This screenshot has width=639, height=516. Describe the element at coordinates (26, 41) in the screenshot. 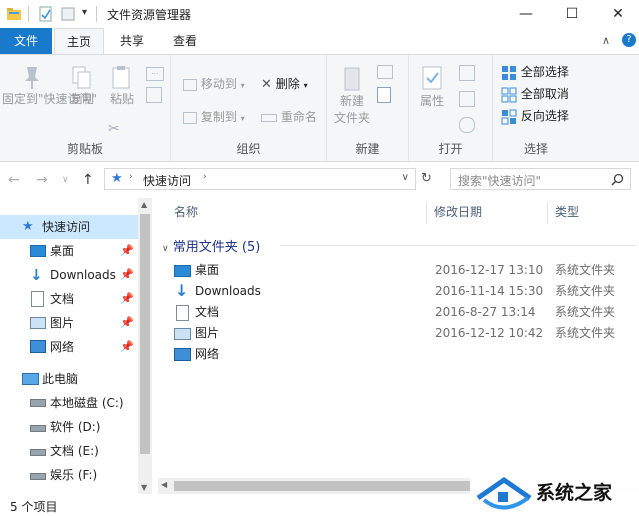

I see `tab-file: 文件` at that location.